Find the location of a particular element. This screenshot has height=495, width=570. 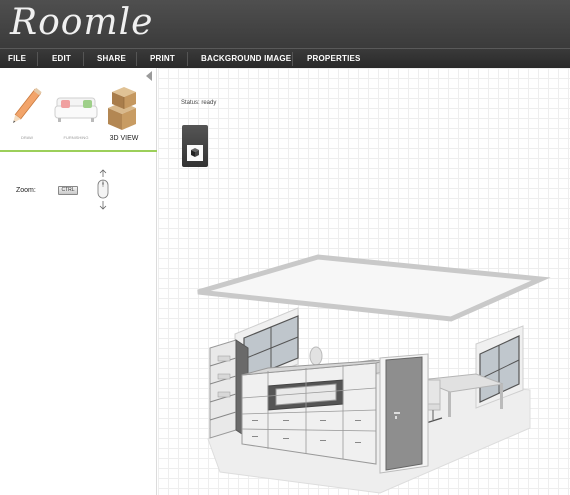

tab-furnishing-label: FURNISHING is located at coordinates (76, 137).